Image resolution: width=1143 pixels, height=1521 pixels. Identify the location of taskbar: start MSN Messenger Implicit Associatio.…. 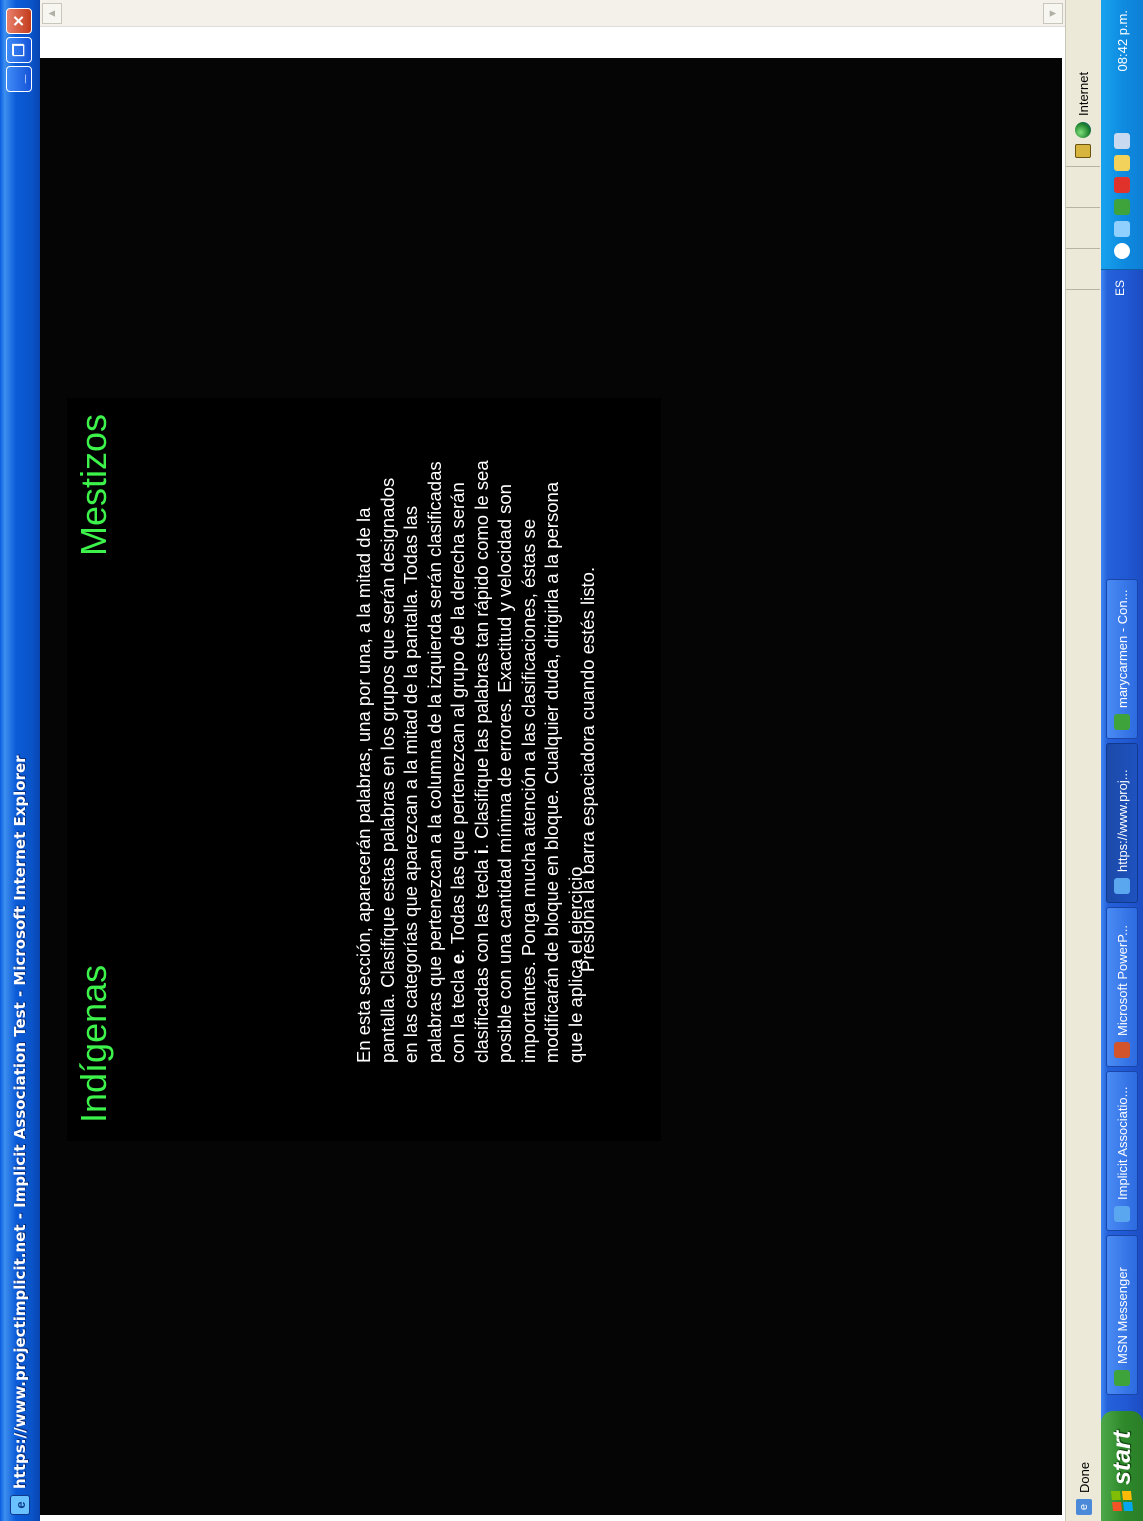
(1122, 760).